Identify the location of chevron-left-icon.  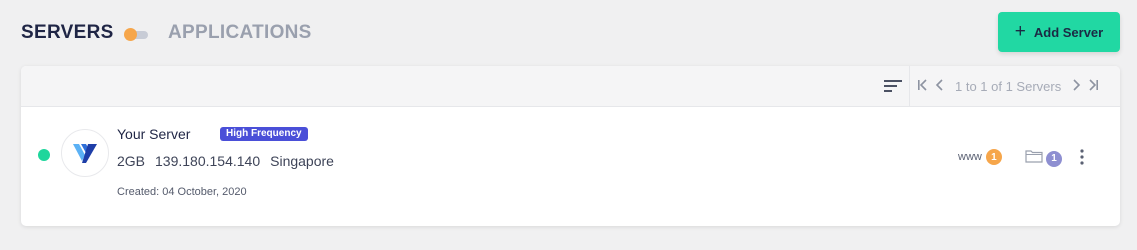
(940, 86).